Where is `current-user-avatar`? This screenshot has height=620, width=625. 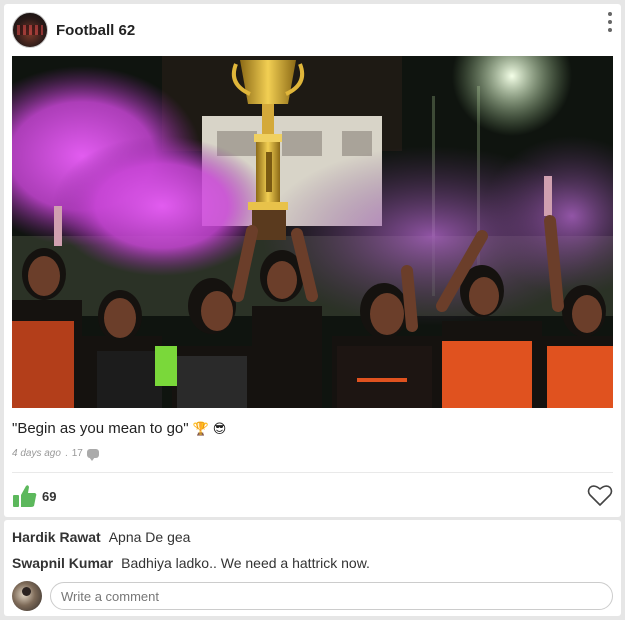
current-user-avatar is located at coordinates (27, 596).